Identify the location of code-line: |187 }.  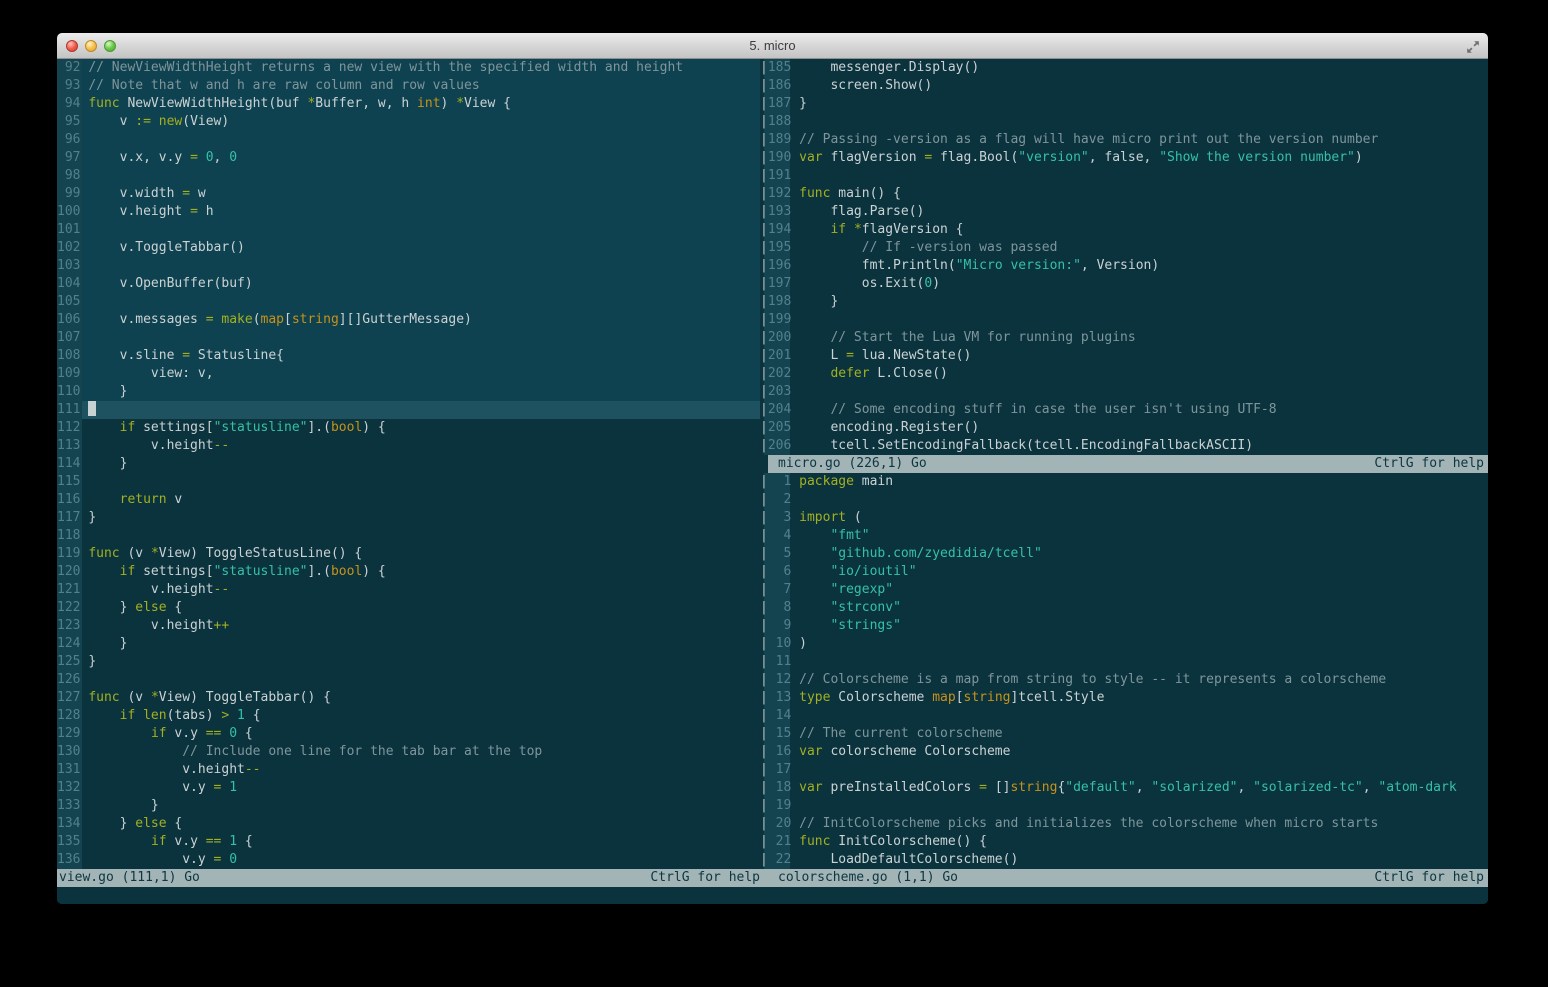
(1124, 104).